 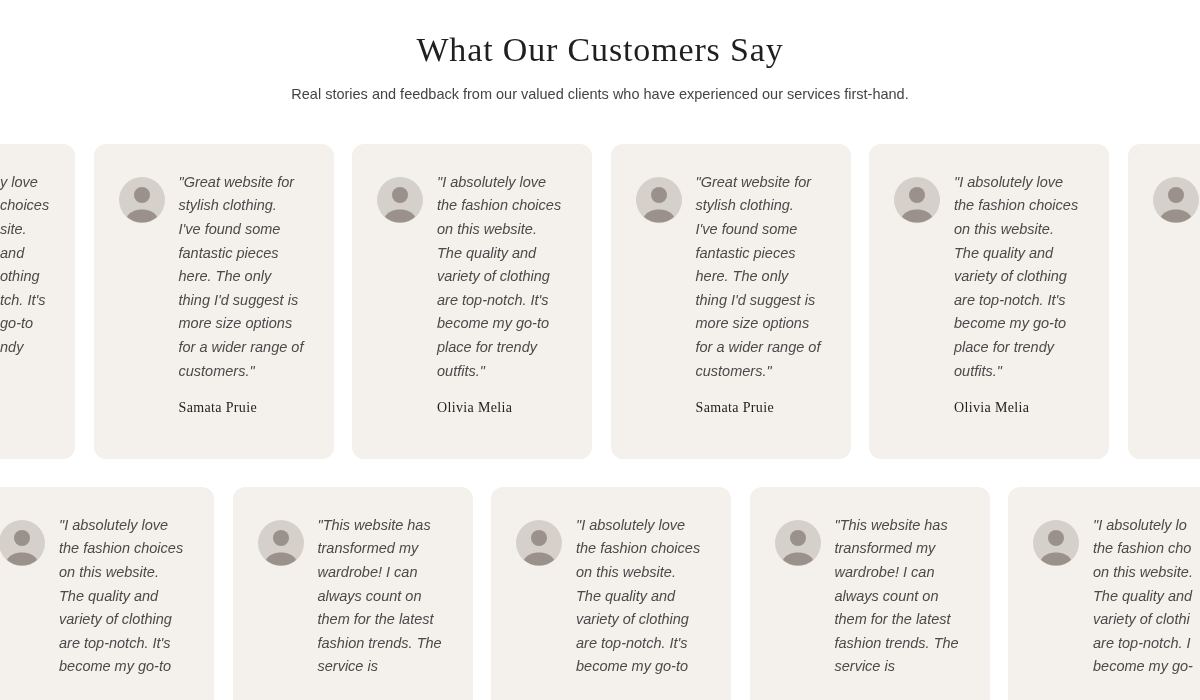 What do you see at coordinates (25, 264) in the screenshot?
I see `testimonial-quote: y love choices site. and othing tch. It's go-to ndy` at bounding box center [25, 264].